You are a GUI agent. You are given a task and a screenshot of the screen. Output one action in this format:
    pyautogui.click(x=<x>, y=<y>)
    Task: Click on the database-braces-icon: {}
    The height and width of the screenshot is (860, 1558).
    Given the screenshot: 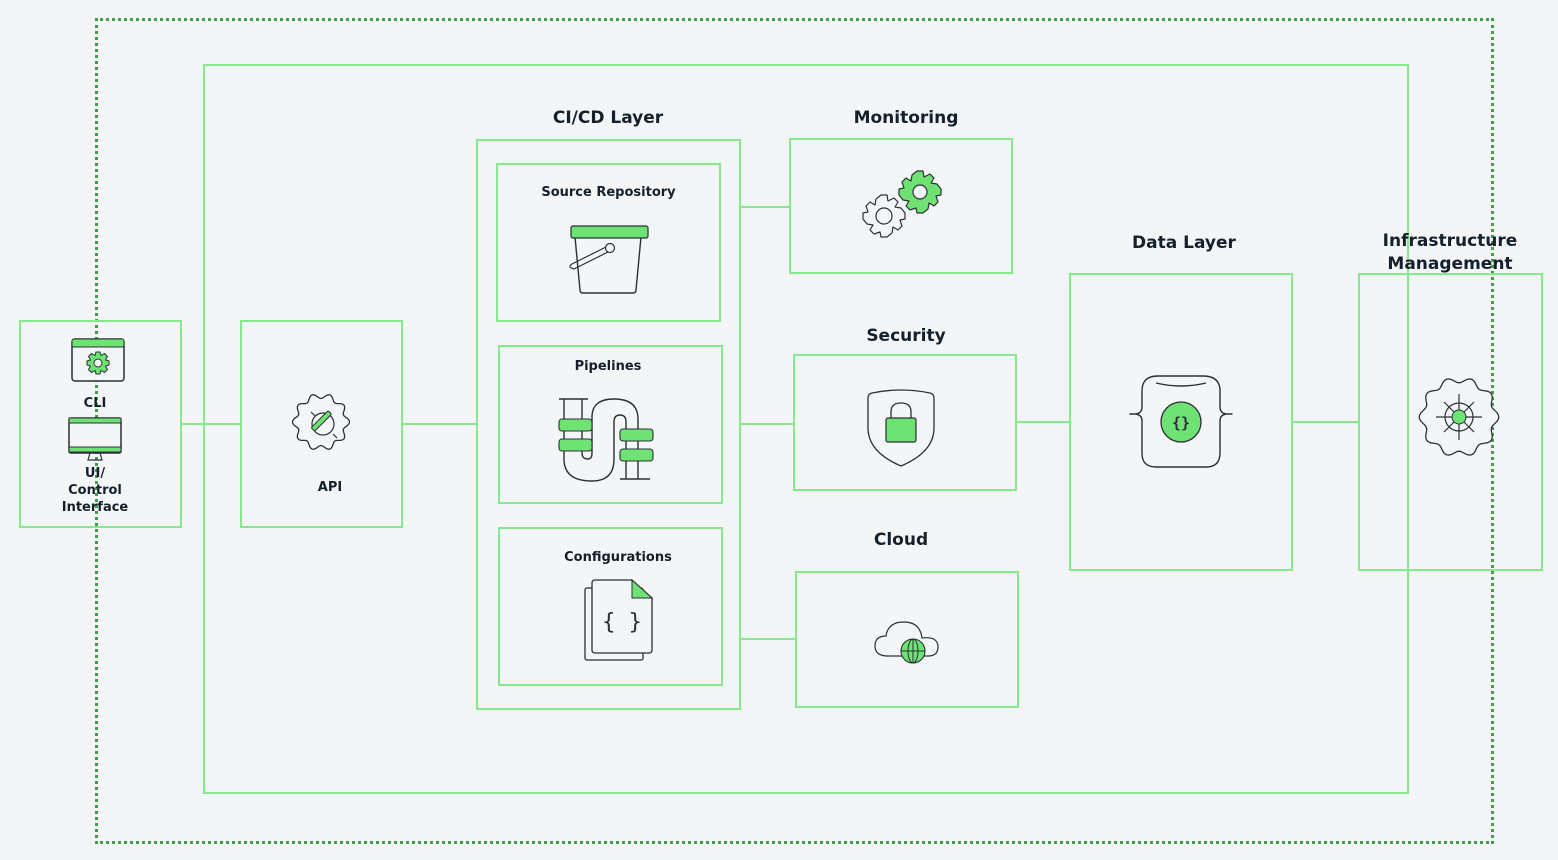 What is the action you would take?
    pyautogui.click(x=1181, y=421)
    